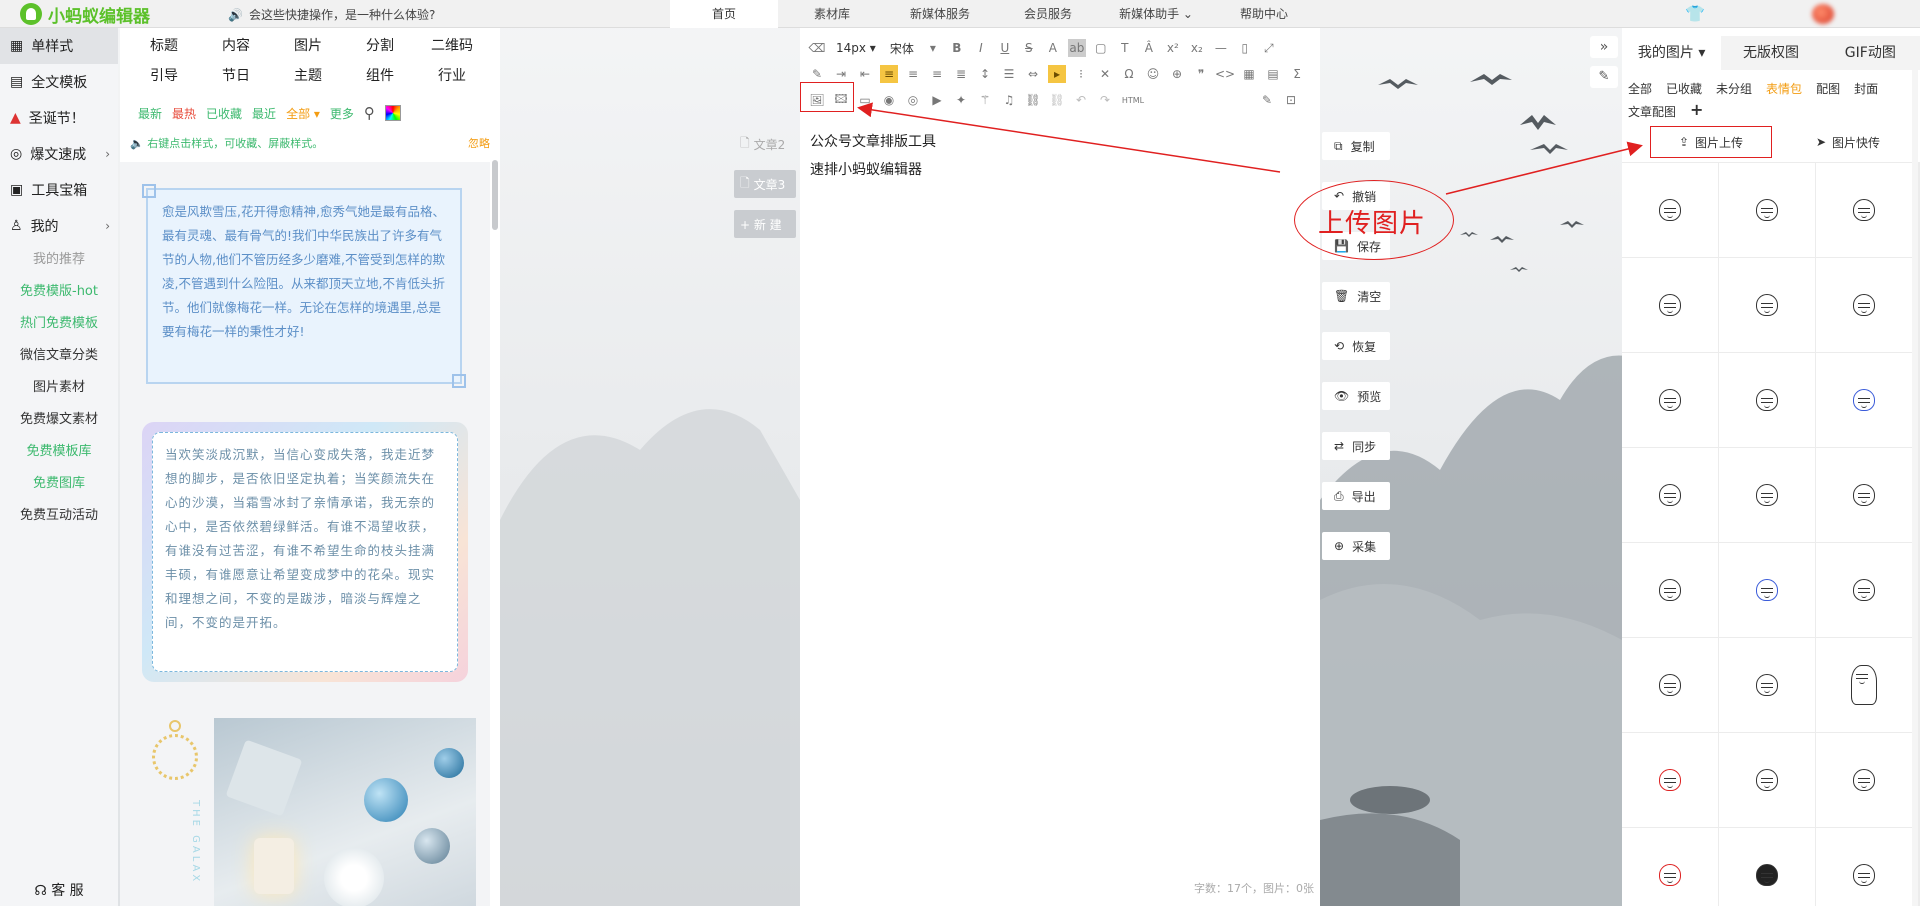  What do you see at coordinates (1848, 142) in the screenshot?
I see `image-quick-upload-button: ➤ 图片快传` at bounding box center [1848, 142].